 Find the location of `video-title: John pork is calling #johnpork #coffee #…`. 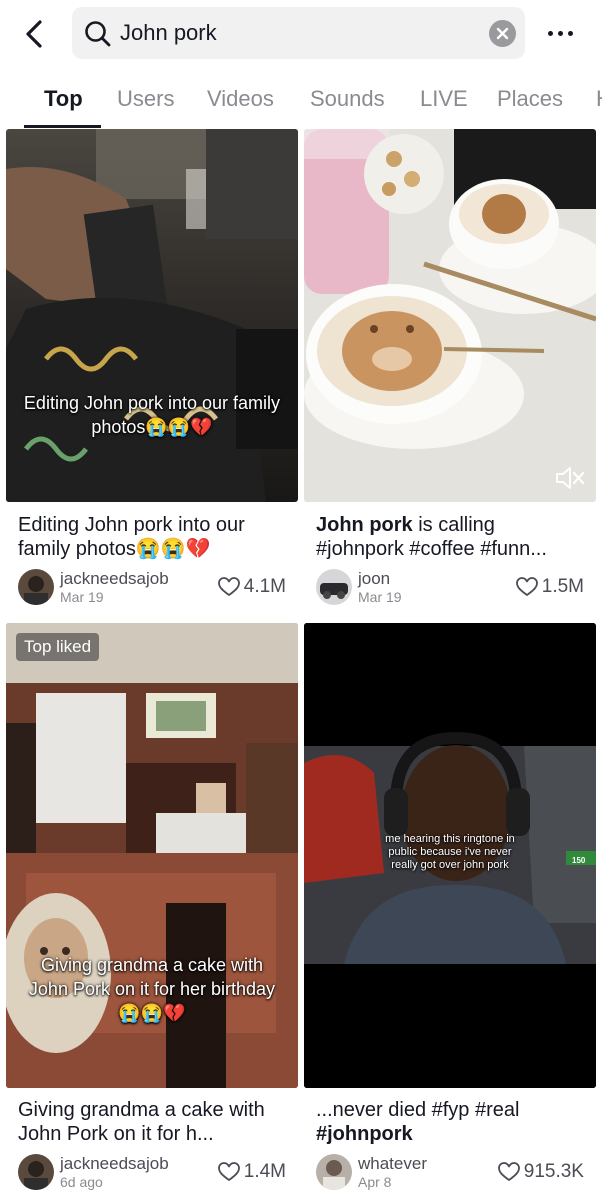

video-title: John pork is calling #johnpork #coffee #… is located at coordinates (452, 537).